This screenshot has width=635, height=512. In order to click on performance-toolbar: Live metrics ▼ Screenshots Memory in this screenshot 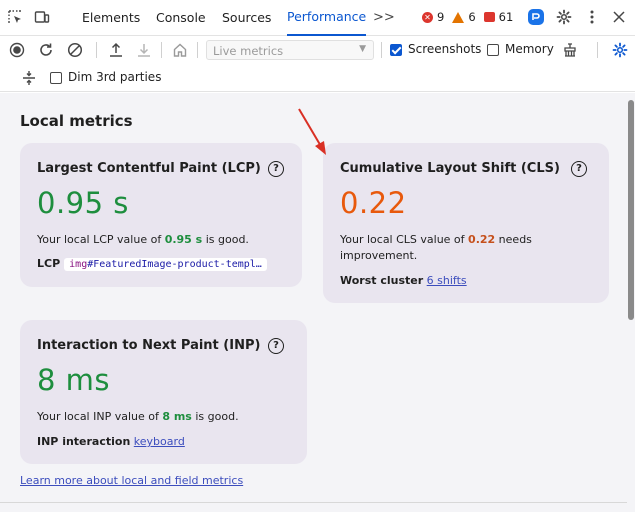, I will do `click(317, 50)`.